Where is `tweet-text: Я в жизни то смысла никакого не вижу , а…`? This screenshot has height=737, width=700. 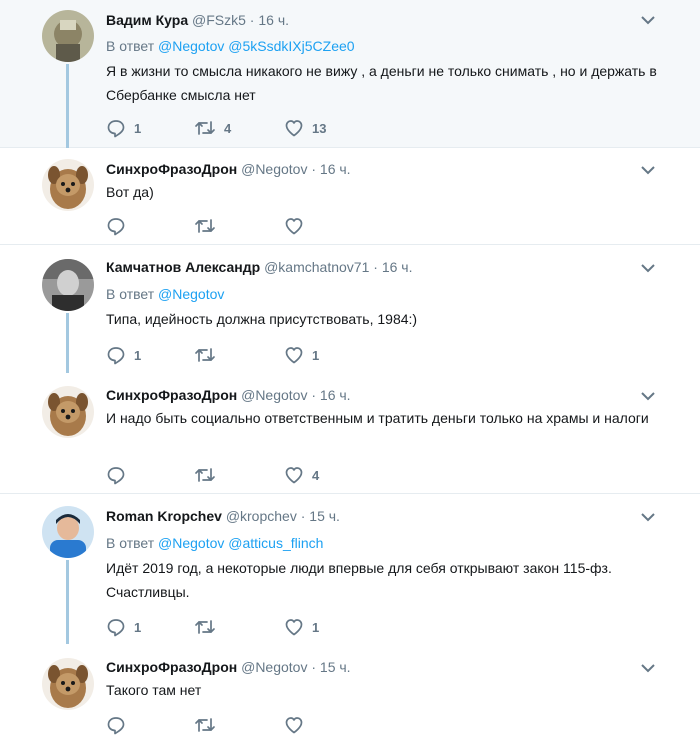 tweet-text: Я в жизни то смысла никакого не вижу , а… is located at coordinates (381, 83).